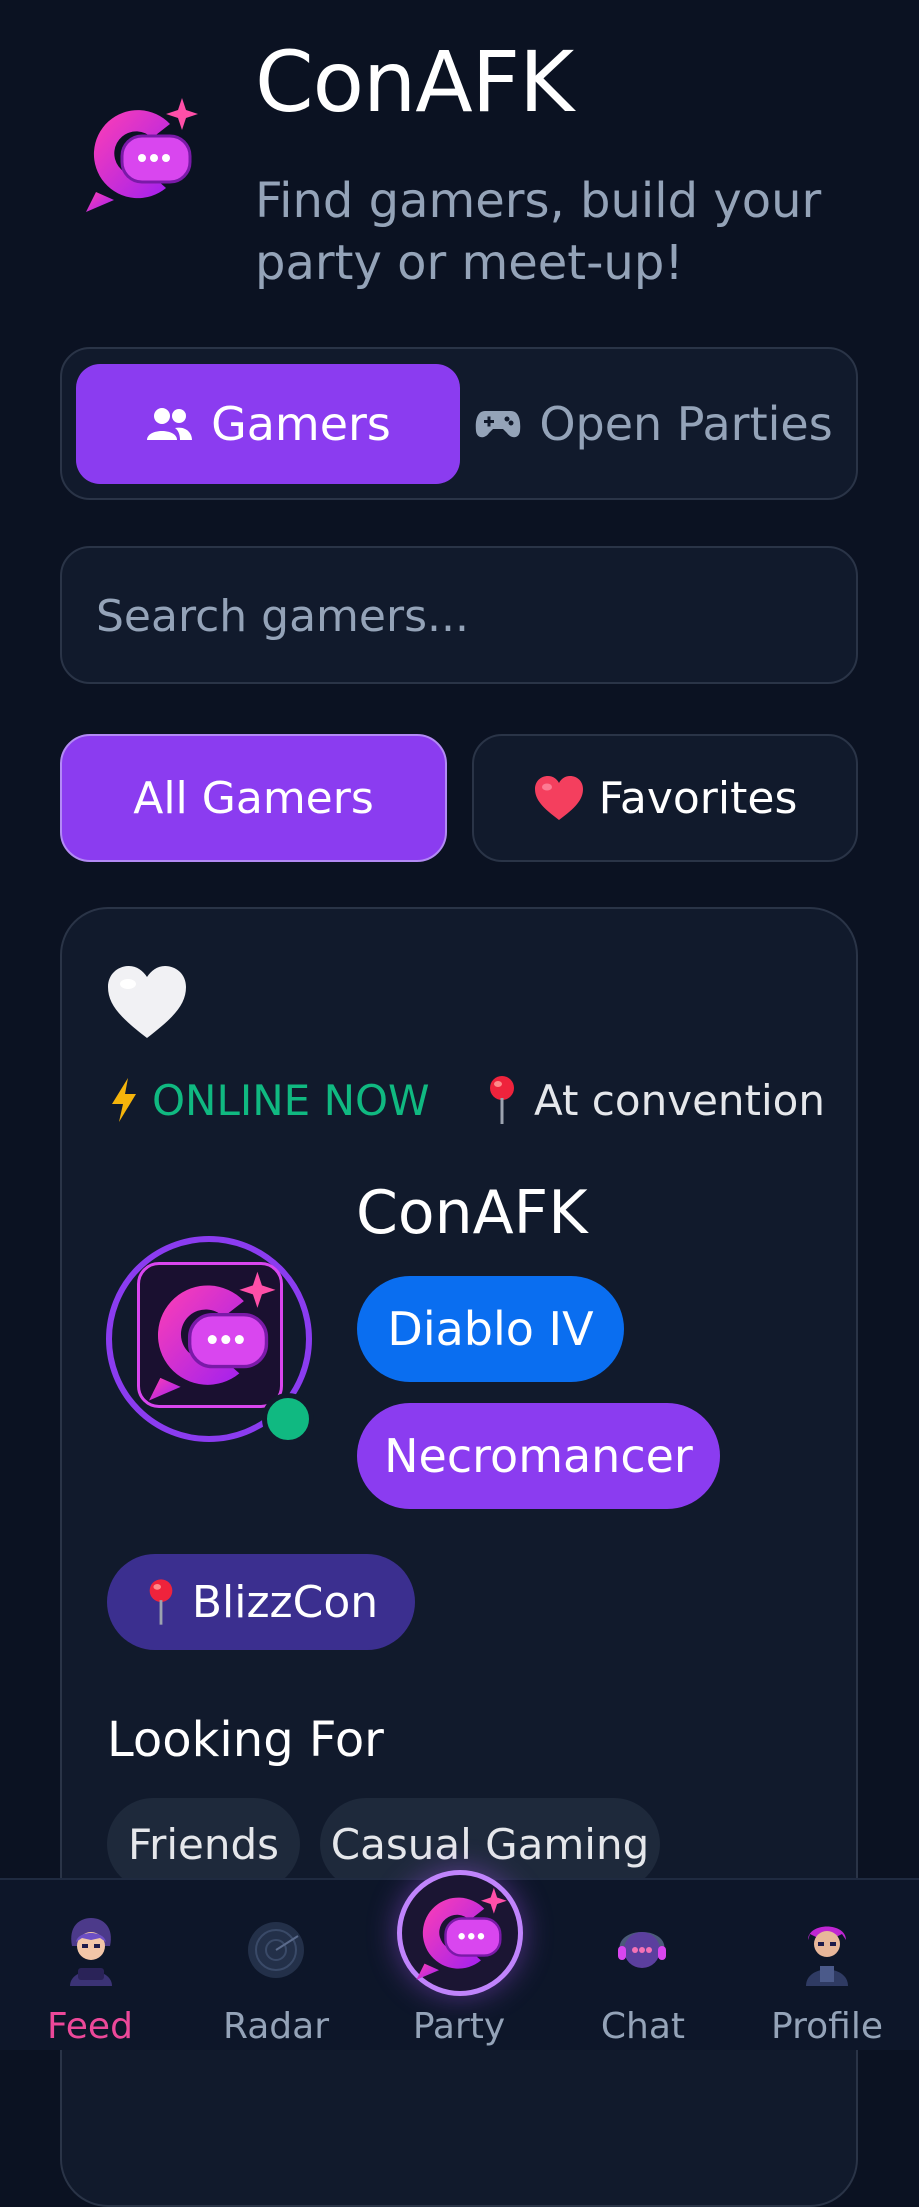 Image resolution: width=919 pixels, height=2207 pixels. Describe the element at coordinates (147, 1002) in the screenshot. I see `favorite-heart-icon` at that location.